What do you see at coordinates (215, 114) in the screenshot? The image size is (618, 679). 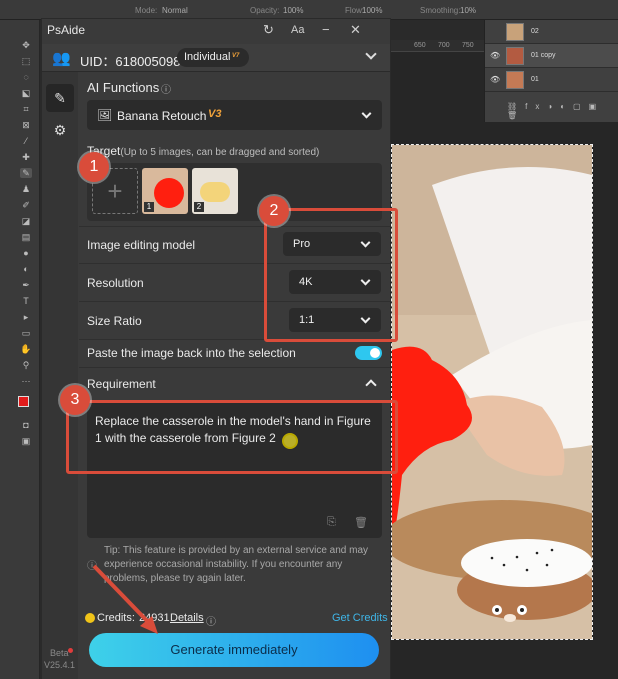 I see `ai-function-badge: V3` at bounding box center [215, 114].